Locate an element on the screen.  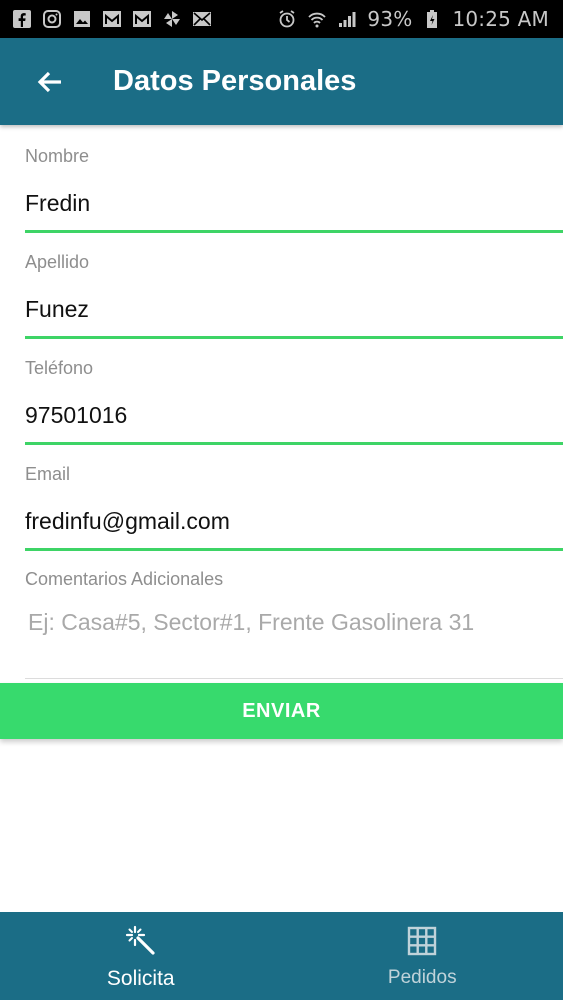
nombre-underline is located at coordinates (294, 231).